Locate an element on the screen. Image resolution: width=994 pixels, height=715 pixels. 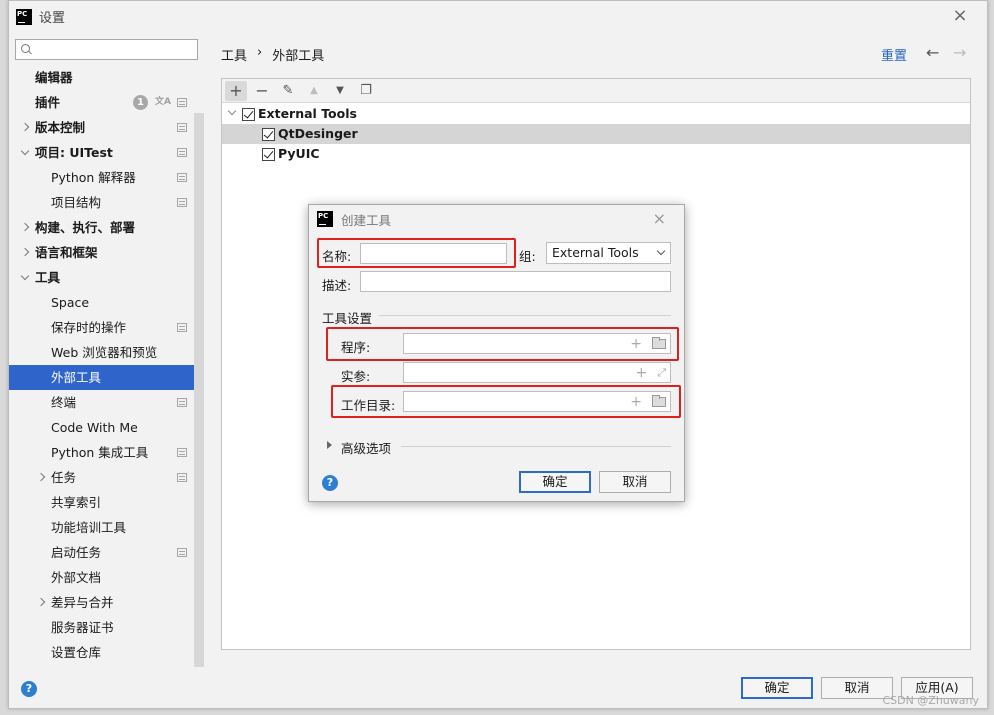
sidebar-item: 构建、执行、部署 is located at coordinates (106, 227).